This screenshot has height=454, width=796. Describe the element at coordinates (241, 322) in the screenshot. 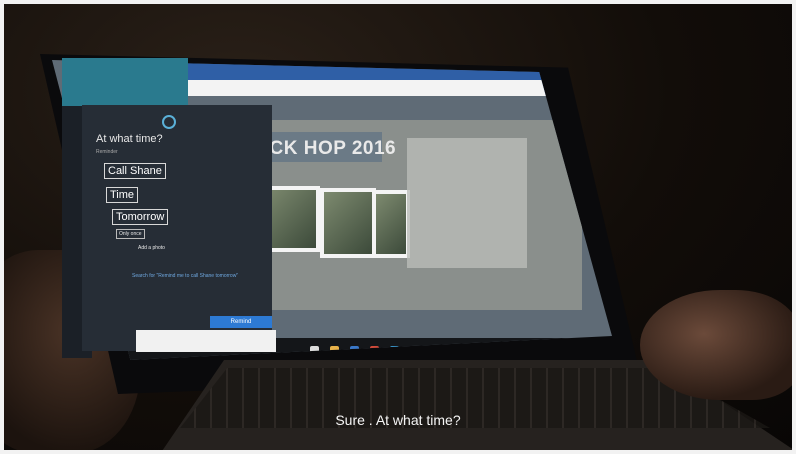

I see `remind-button: Remind` at that location.